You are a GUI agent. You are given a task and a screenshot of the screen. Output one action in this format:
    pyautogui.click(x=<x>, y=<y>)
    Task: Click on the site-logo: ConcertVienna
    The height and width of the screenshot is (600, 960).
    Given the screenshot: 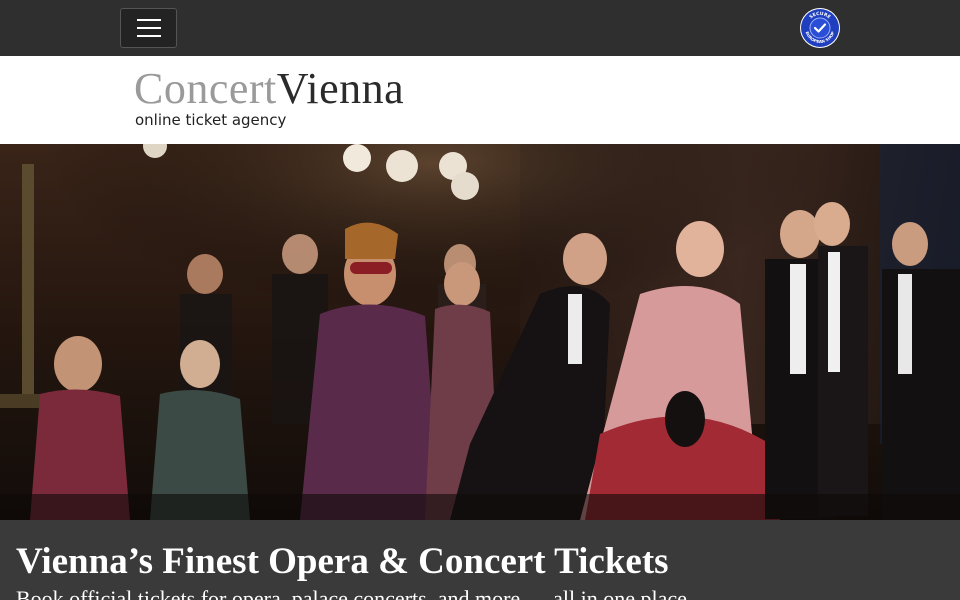 What is the action you would take?
    pyautogui.click(x=269, y=89)
    